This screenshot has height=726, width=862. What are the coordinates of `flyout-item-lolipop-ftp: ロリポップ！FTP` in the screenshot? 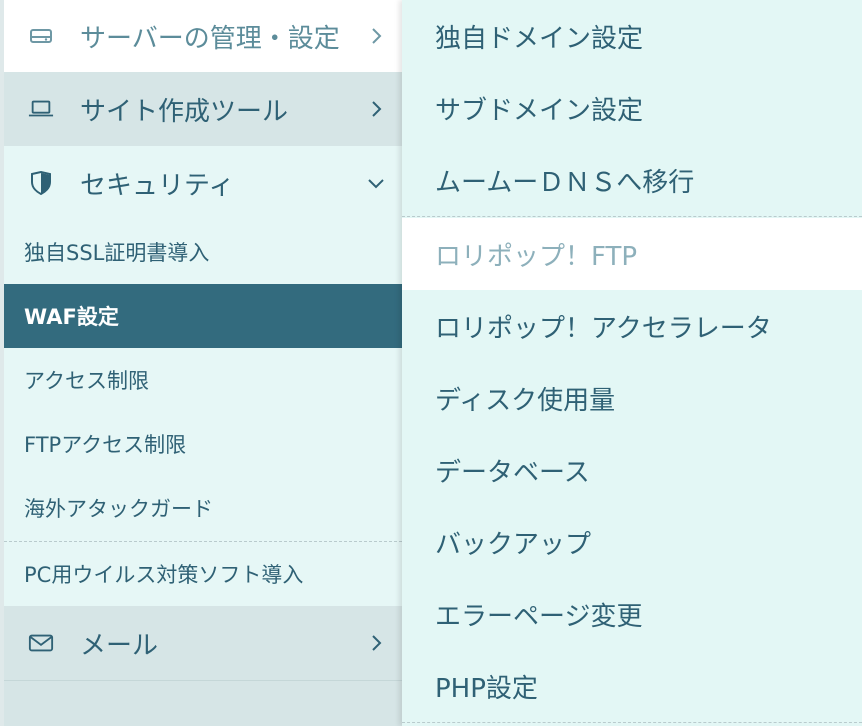 It's located at (632, 254).